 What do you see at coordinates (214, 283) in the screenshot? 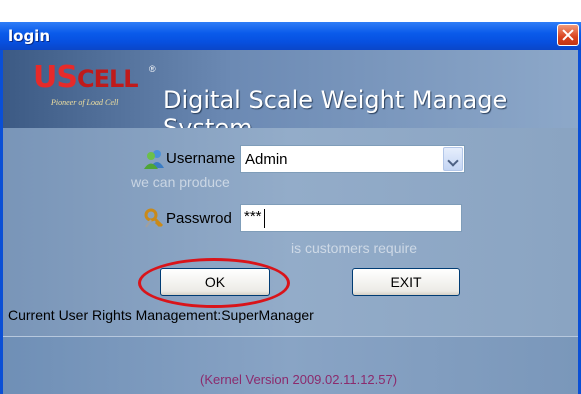
I see `ok-highlight-circle` at bounding box center [214, 283].